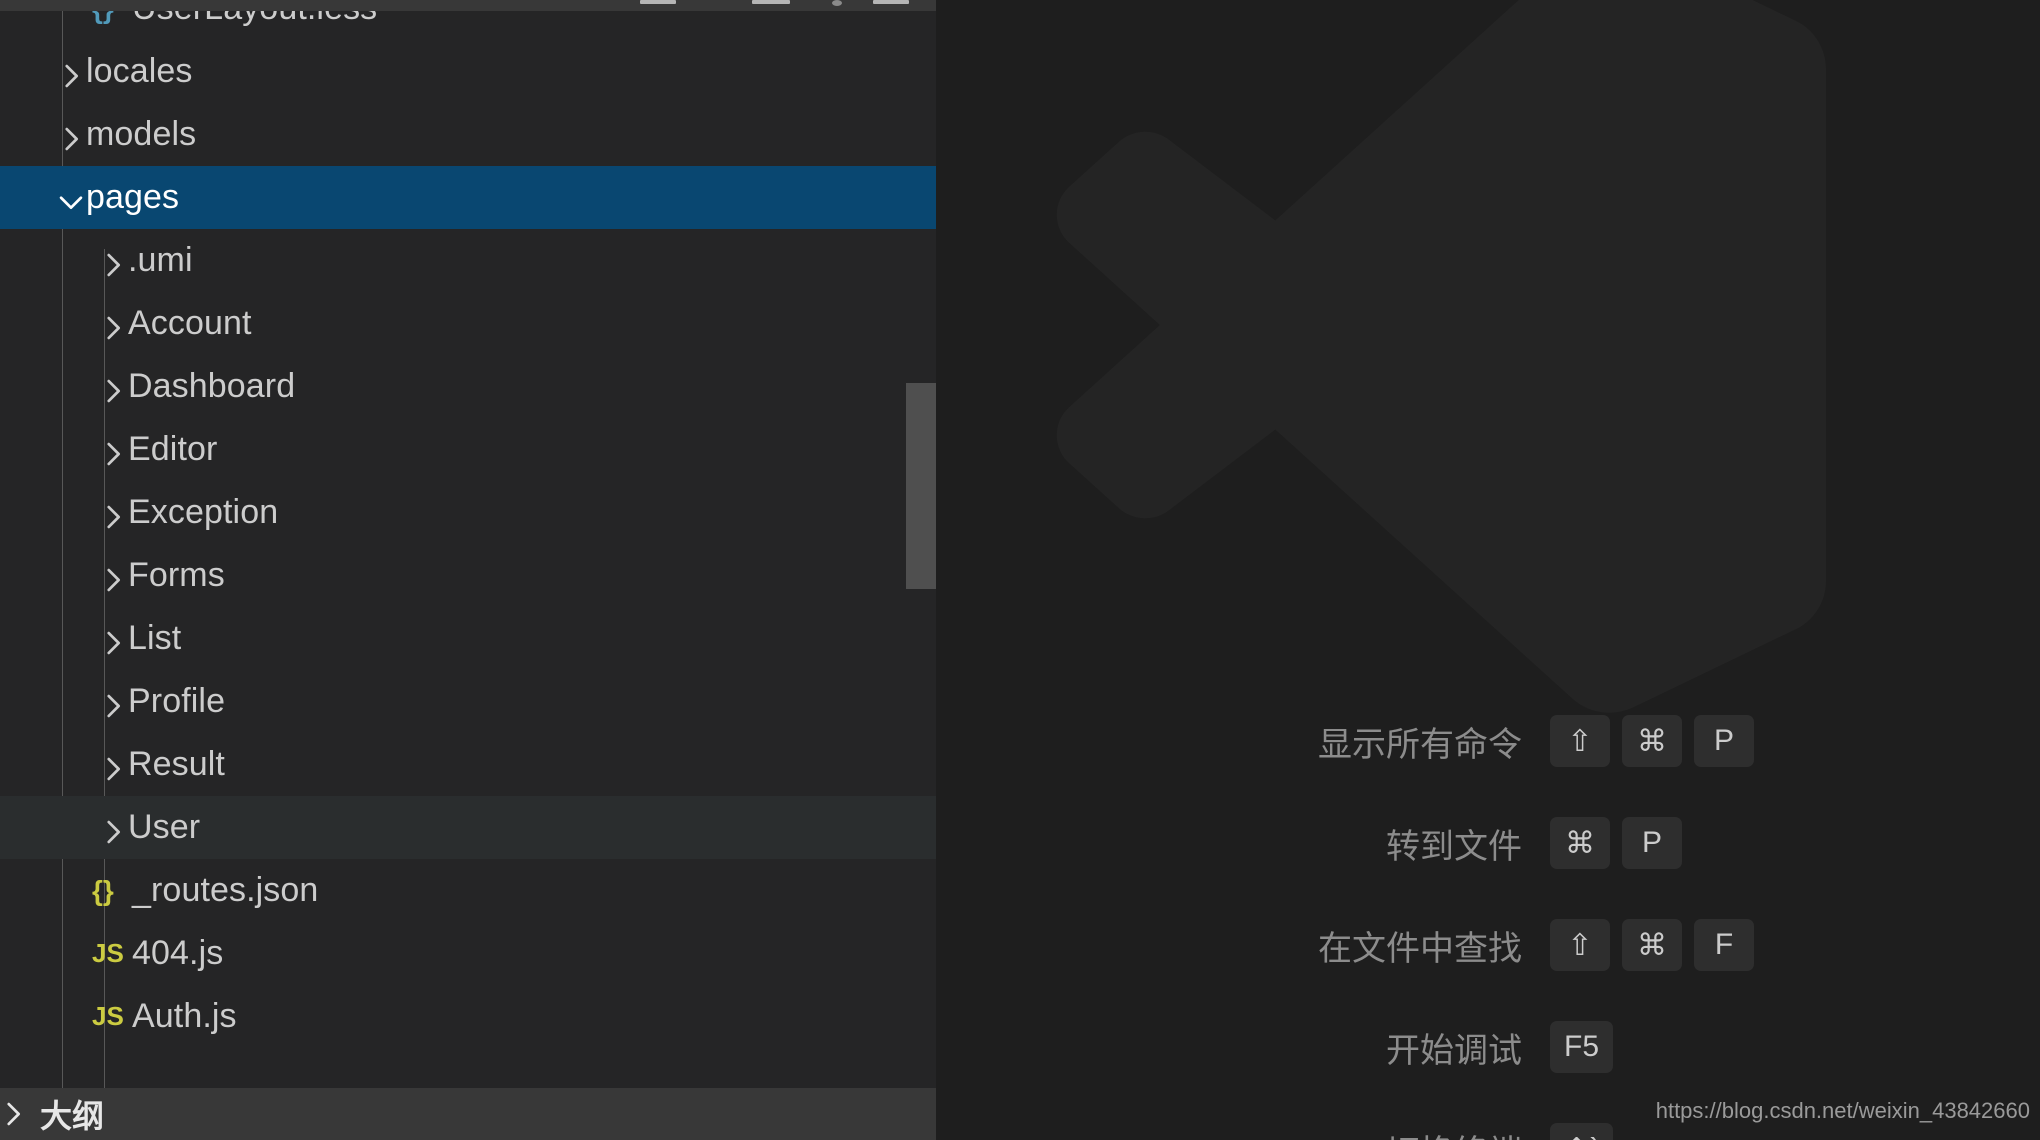 Image resolution: width=2040 pixels, height=1140 pixels. What do you see at coordinates (254, 19) in the screenshot?
I see `tree-item-label: UserLayout.less` at bounding box center [254, 19].